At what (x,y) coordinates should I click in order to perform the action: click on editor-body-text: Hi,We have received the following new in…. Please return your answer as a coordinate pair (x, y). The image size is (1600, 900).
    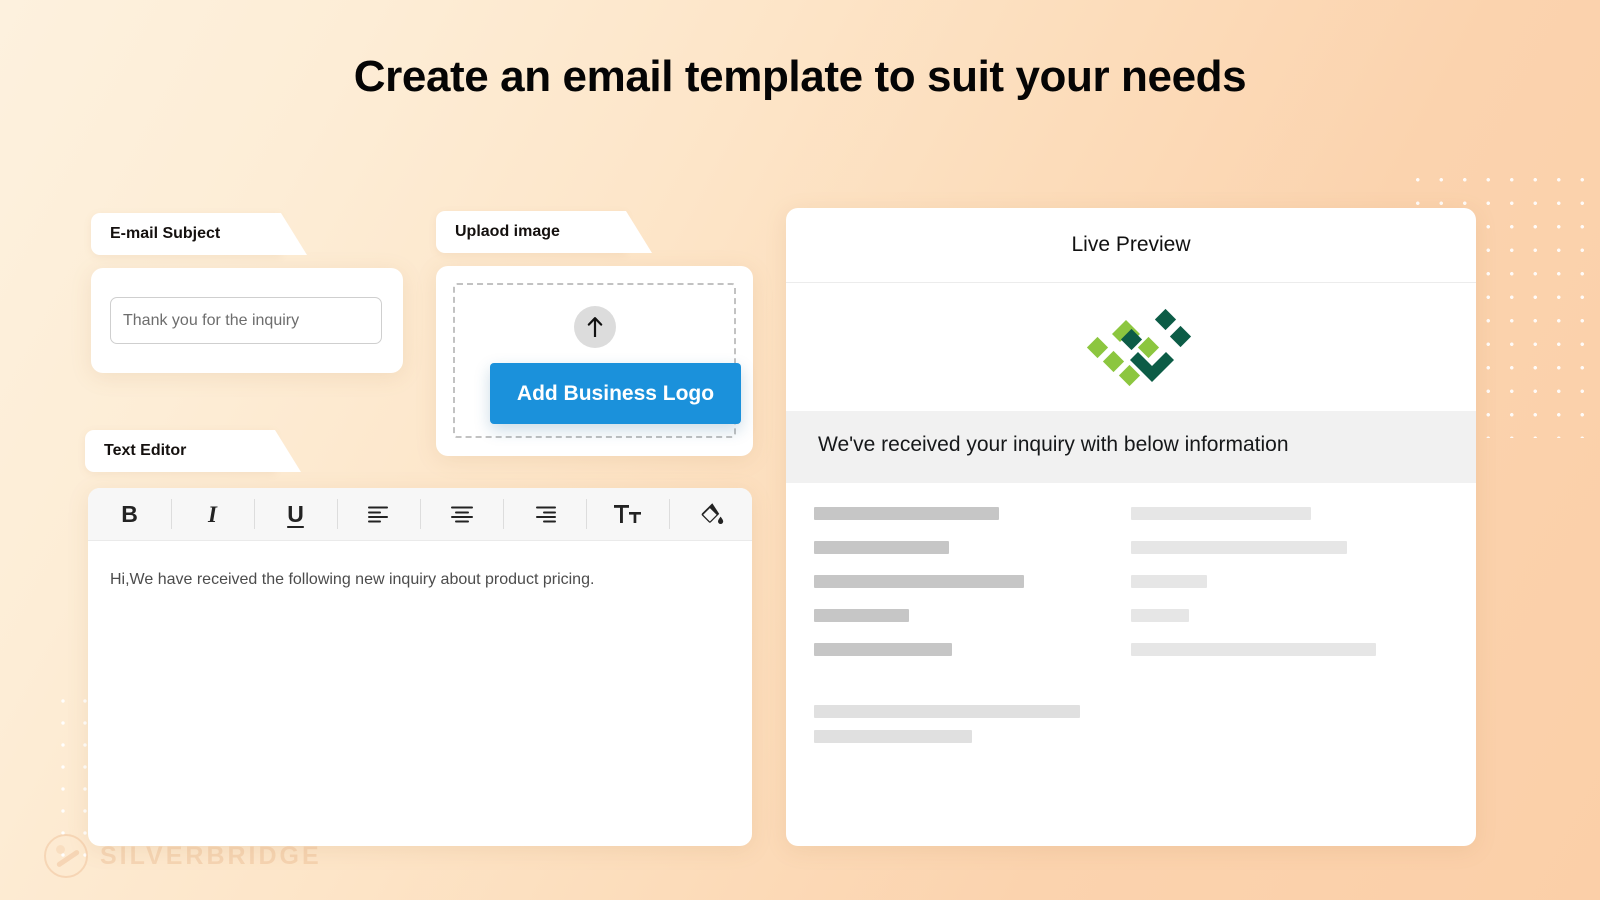
    Looking at the image, I should click on (352, 579).